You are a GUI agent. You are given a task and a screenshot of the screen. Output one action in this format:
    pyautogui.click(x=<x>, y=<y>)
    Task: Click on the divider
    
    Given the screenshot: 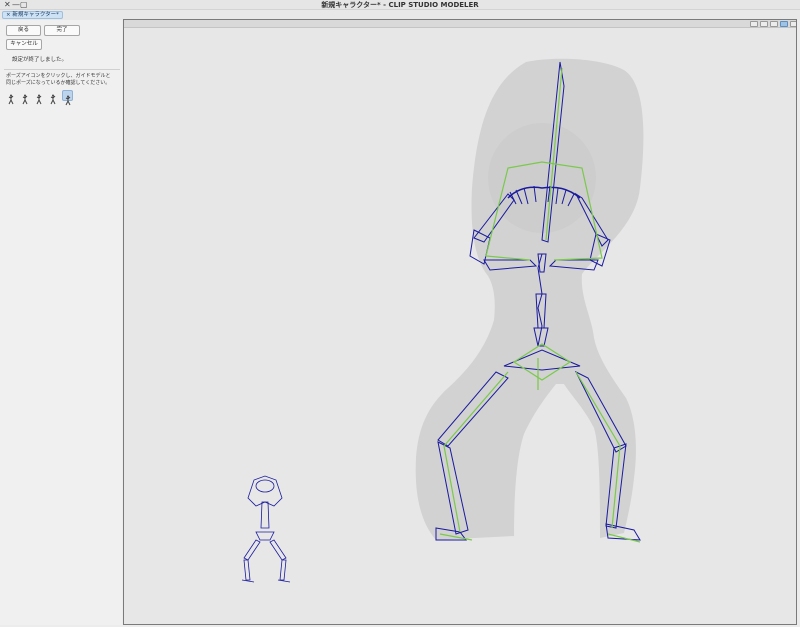 What is the action you would take?
    pyautogui.click(x=62, y=69)
    